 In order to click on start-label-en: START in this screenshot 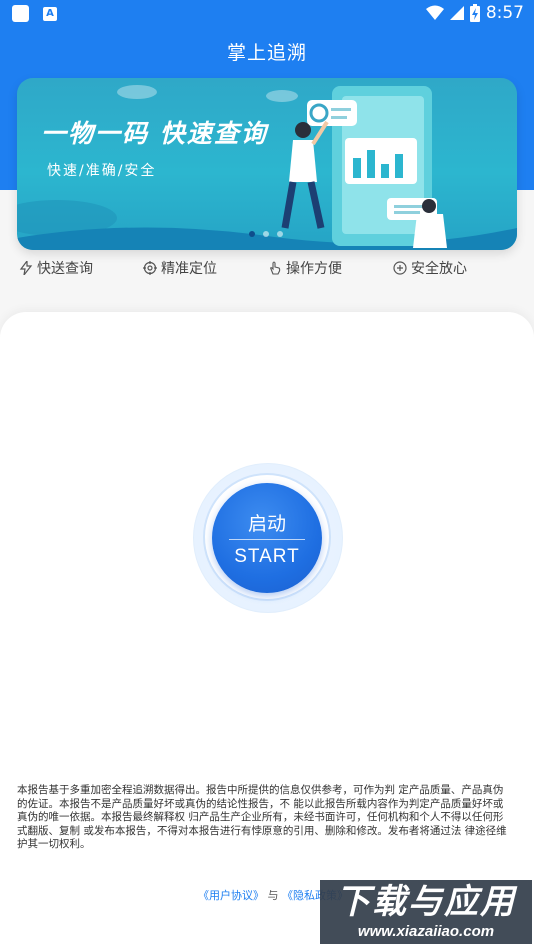, I will do `click(267, 556)`.